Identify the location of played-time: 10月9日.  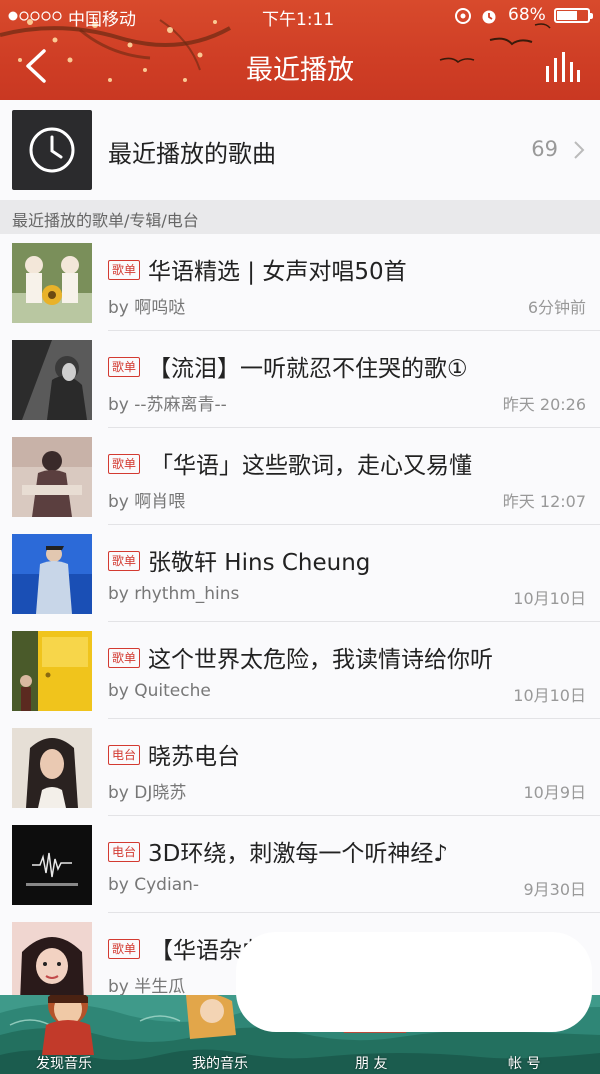
(554, 792).